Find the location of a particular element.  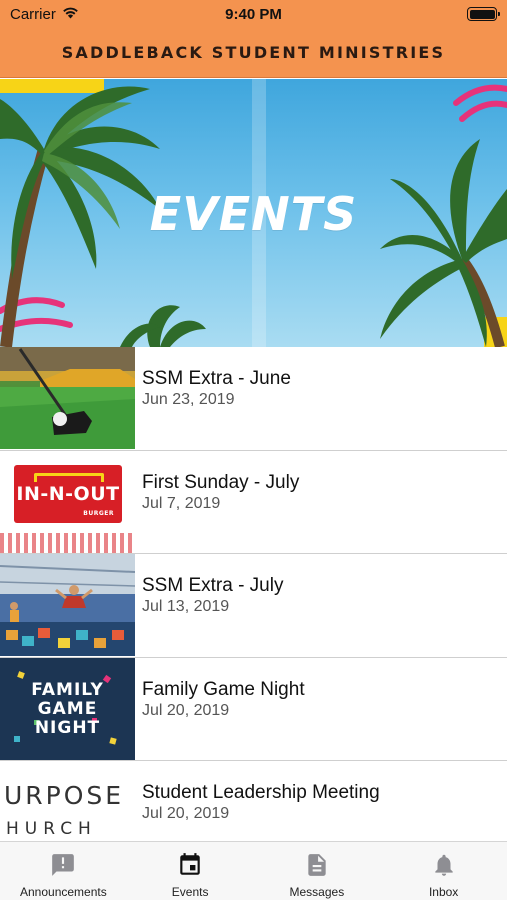

event-text: SSM Extra - June Jun 23, 2019 is located at coordinates (213, 398).